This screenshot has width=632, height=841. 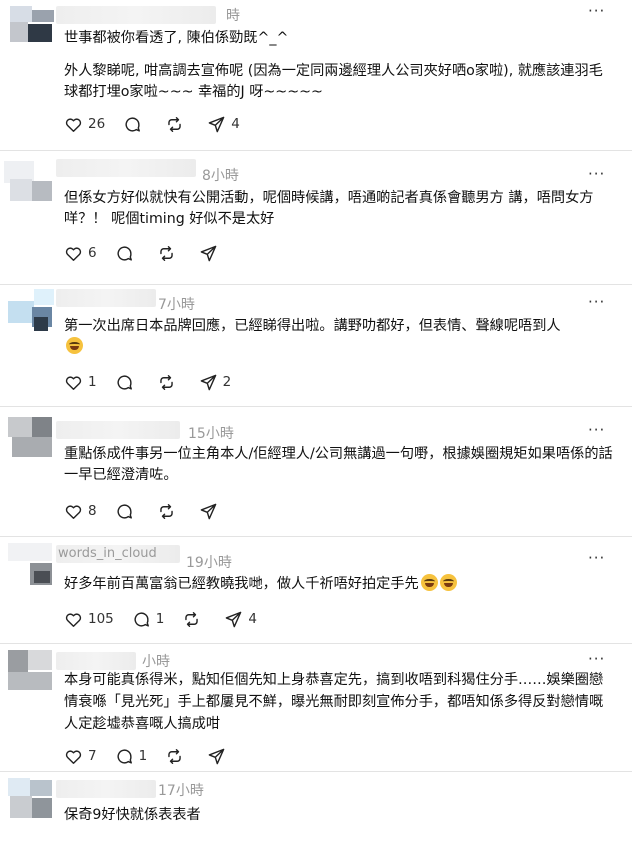 What do you see at coordinates (169, 619) in the screenshot?
I see `action-bar: 105 1 4` at bounding box center [169, 619].